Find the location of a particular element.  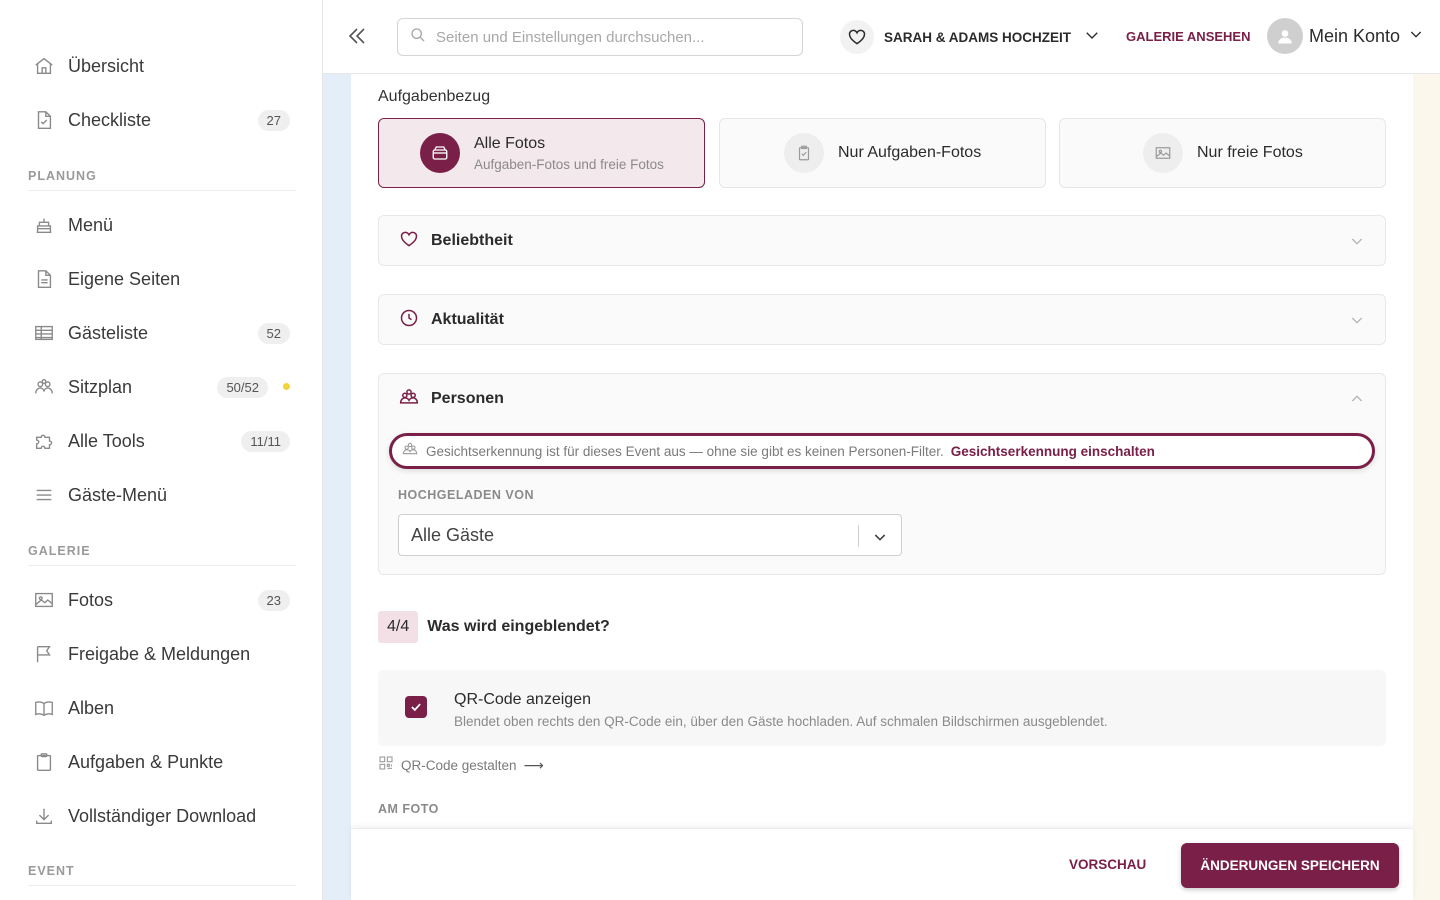

sidebar-item-label: Gästeliste is located at coordinates (108, 332).